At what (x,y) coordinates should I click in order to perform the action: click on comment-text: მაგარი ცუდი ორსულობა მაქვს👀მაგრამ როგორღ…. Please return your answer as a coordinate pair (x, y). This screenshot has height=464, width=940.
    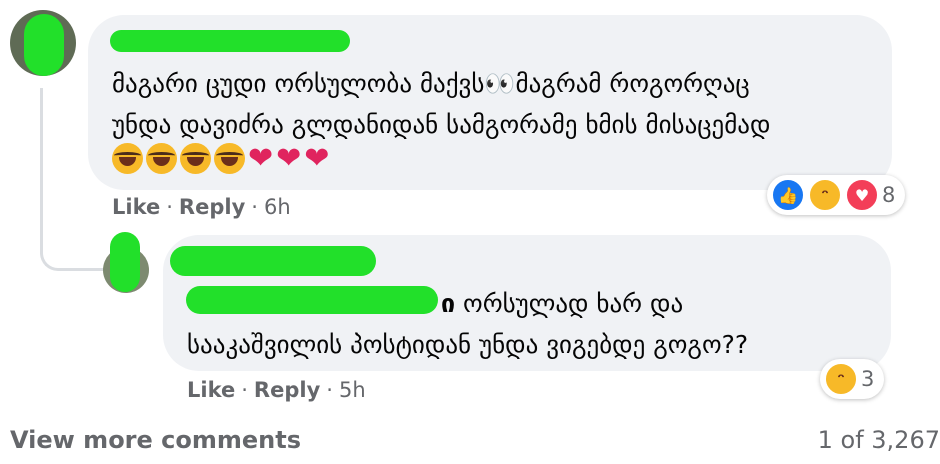
    Looking at the image, I should click on (441, 104).